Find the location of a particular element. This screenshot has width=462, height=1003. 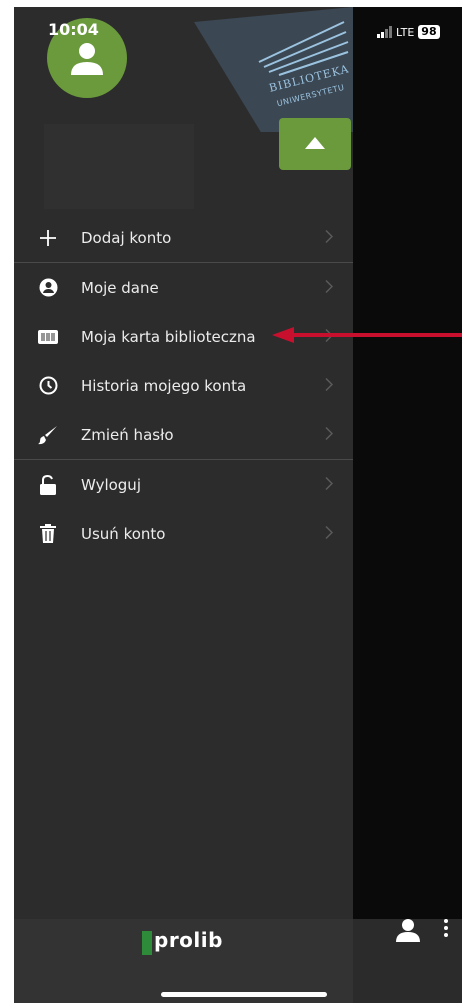

profile-nav-icon is located at coordinates (408, 932).